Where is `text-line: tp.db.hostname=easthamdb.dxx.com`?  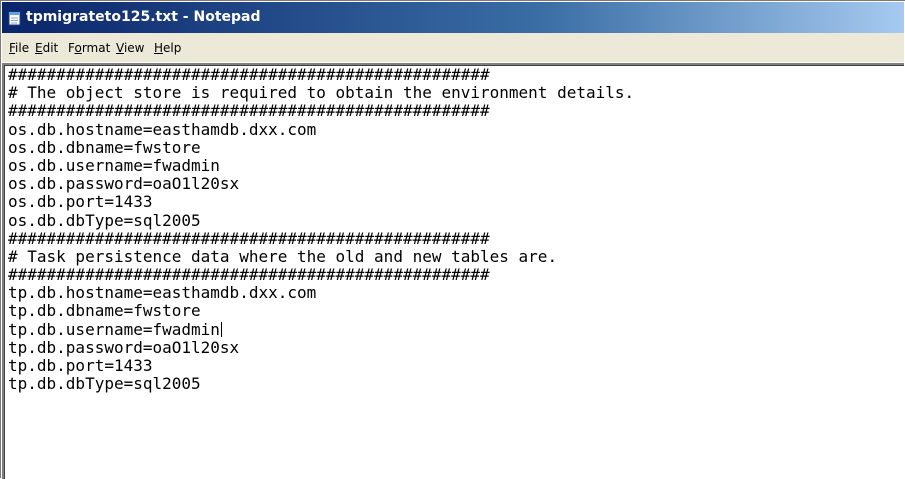
text-line: tp.db.hostname=easthamdb.dxx.com is located at coordinates (321, 293).